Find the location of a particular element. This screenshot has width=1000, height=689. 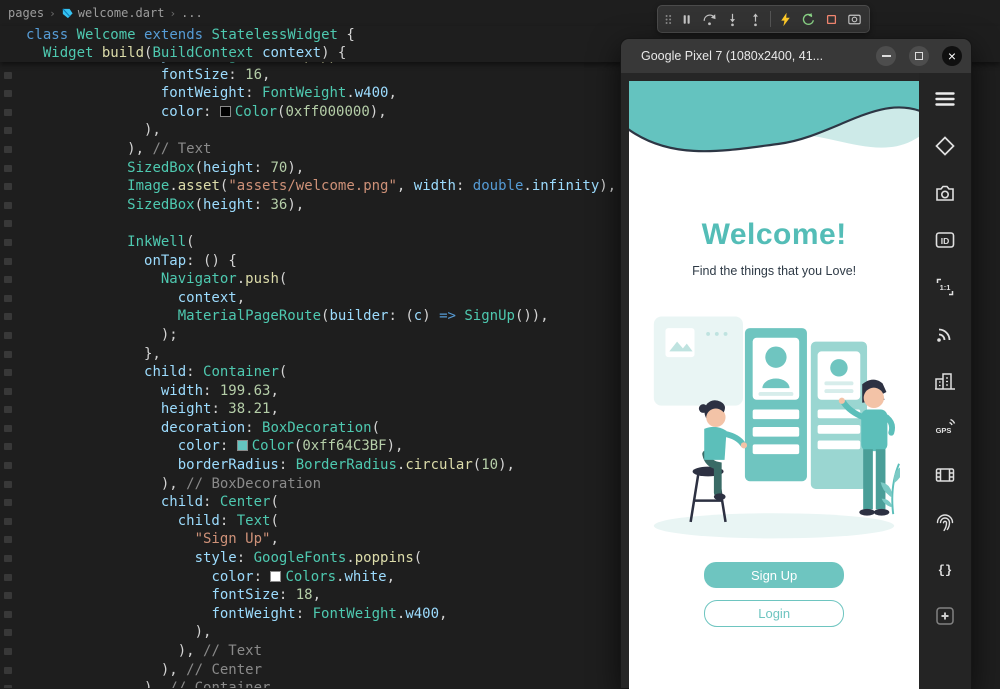

network-icon is located at coordinates (945, 334).